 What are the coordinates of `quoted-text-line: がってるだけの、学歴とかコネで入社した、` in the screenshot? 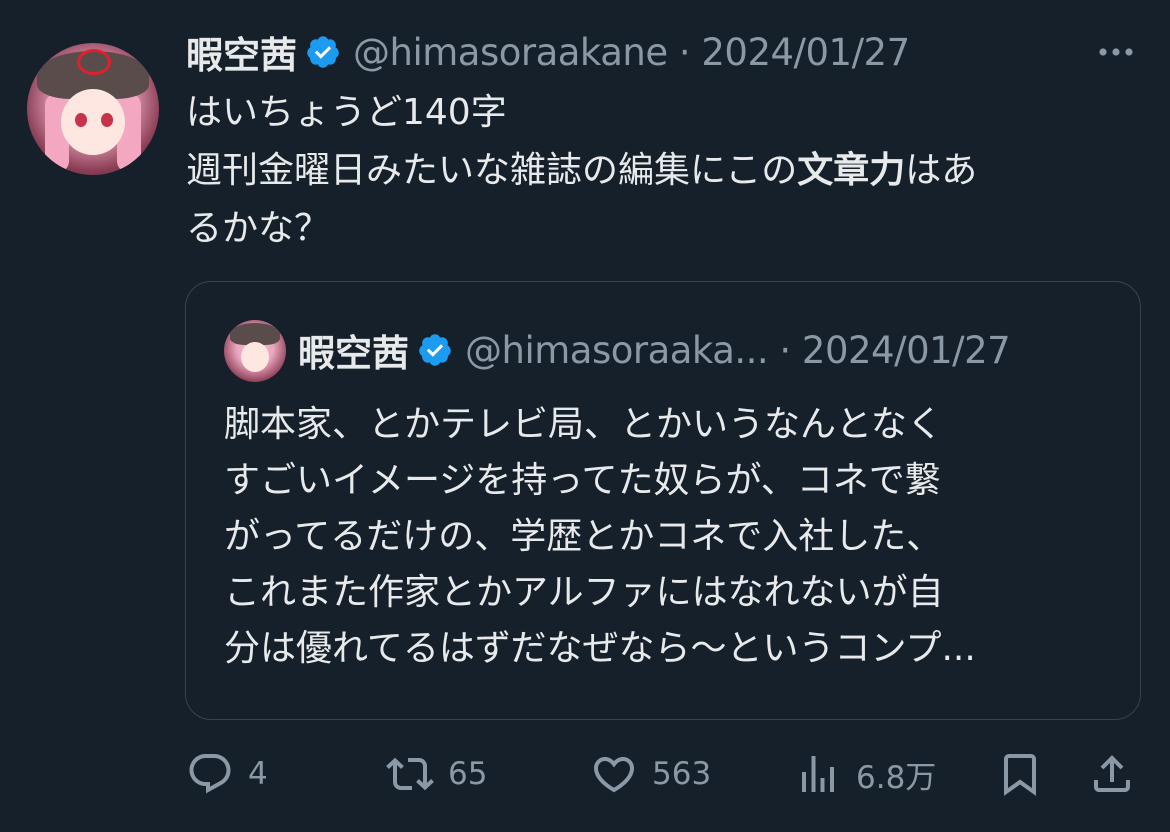 It's located at (583, 536).